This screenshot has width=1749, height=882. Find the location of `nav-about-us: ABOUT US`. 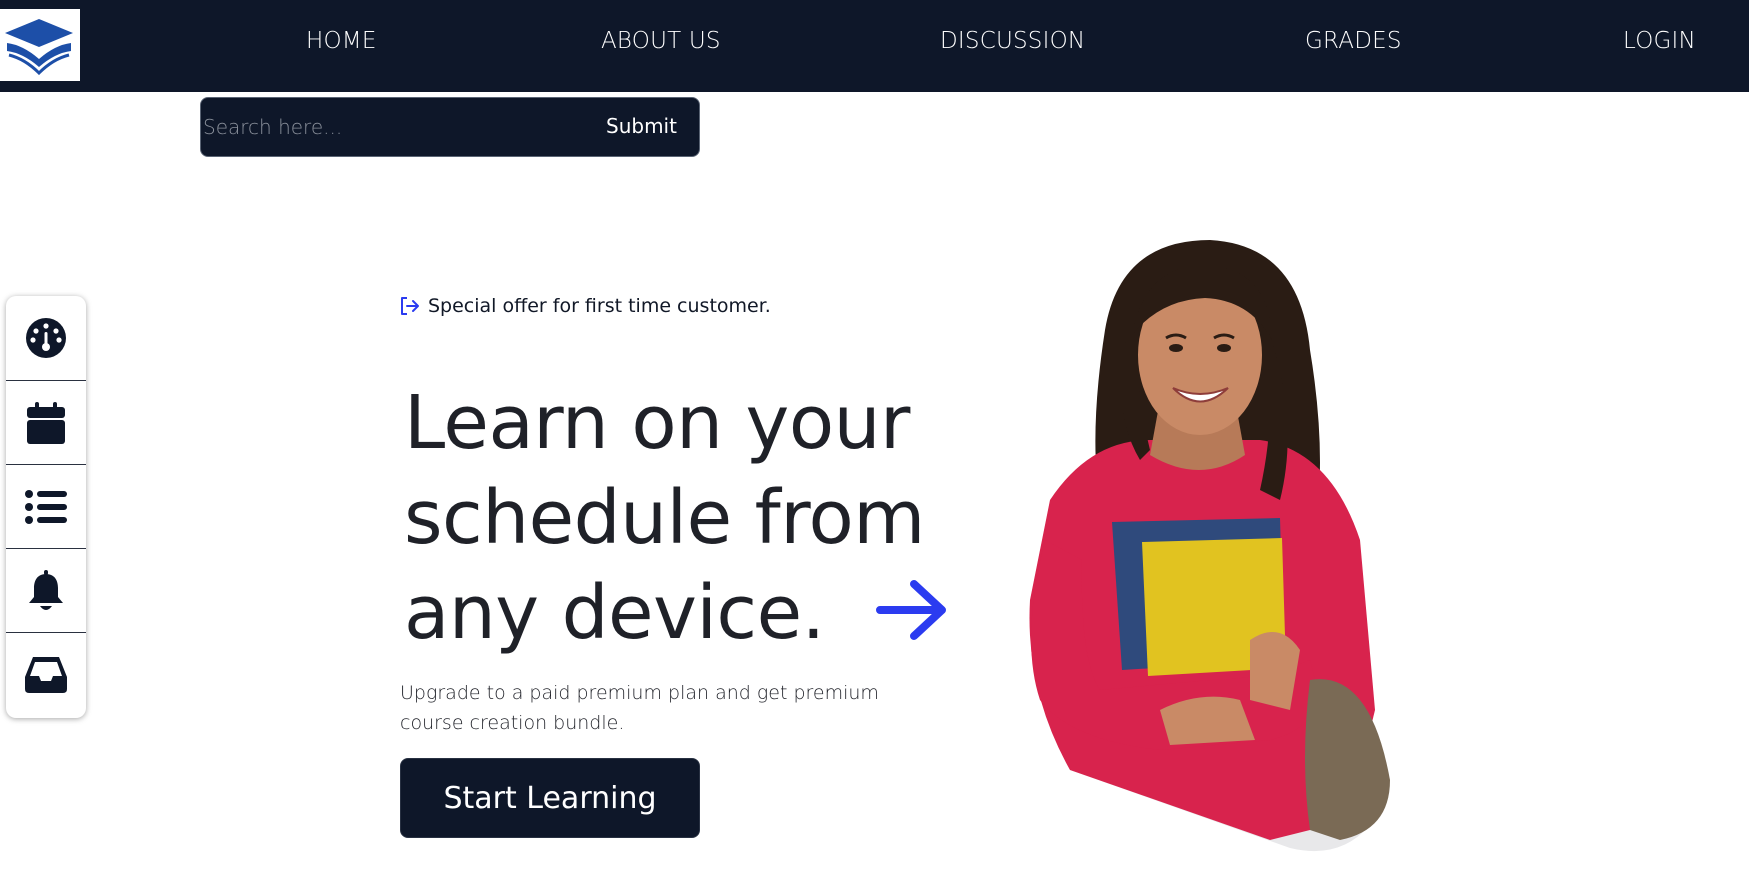

nav-about-us: ABOUT US is located at coordinates (661, 41).